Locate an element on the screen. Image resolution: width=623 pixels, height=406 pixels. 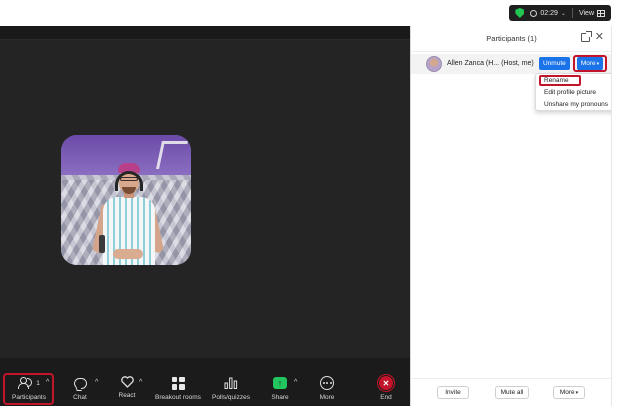
footer-more-label: More is located at coordinates (567, 392).